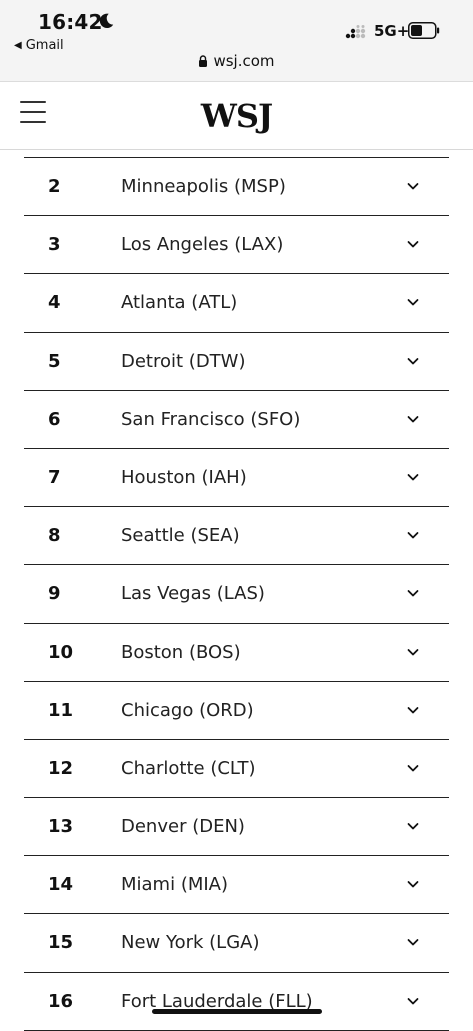  I want to click on back-app-label: Gmail, so click(44, 45).